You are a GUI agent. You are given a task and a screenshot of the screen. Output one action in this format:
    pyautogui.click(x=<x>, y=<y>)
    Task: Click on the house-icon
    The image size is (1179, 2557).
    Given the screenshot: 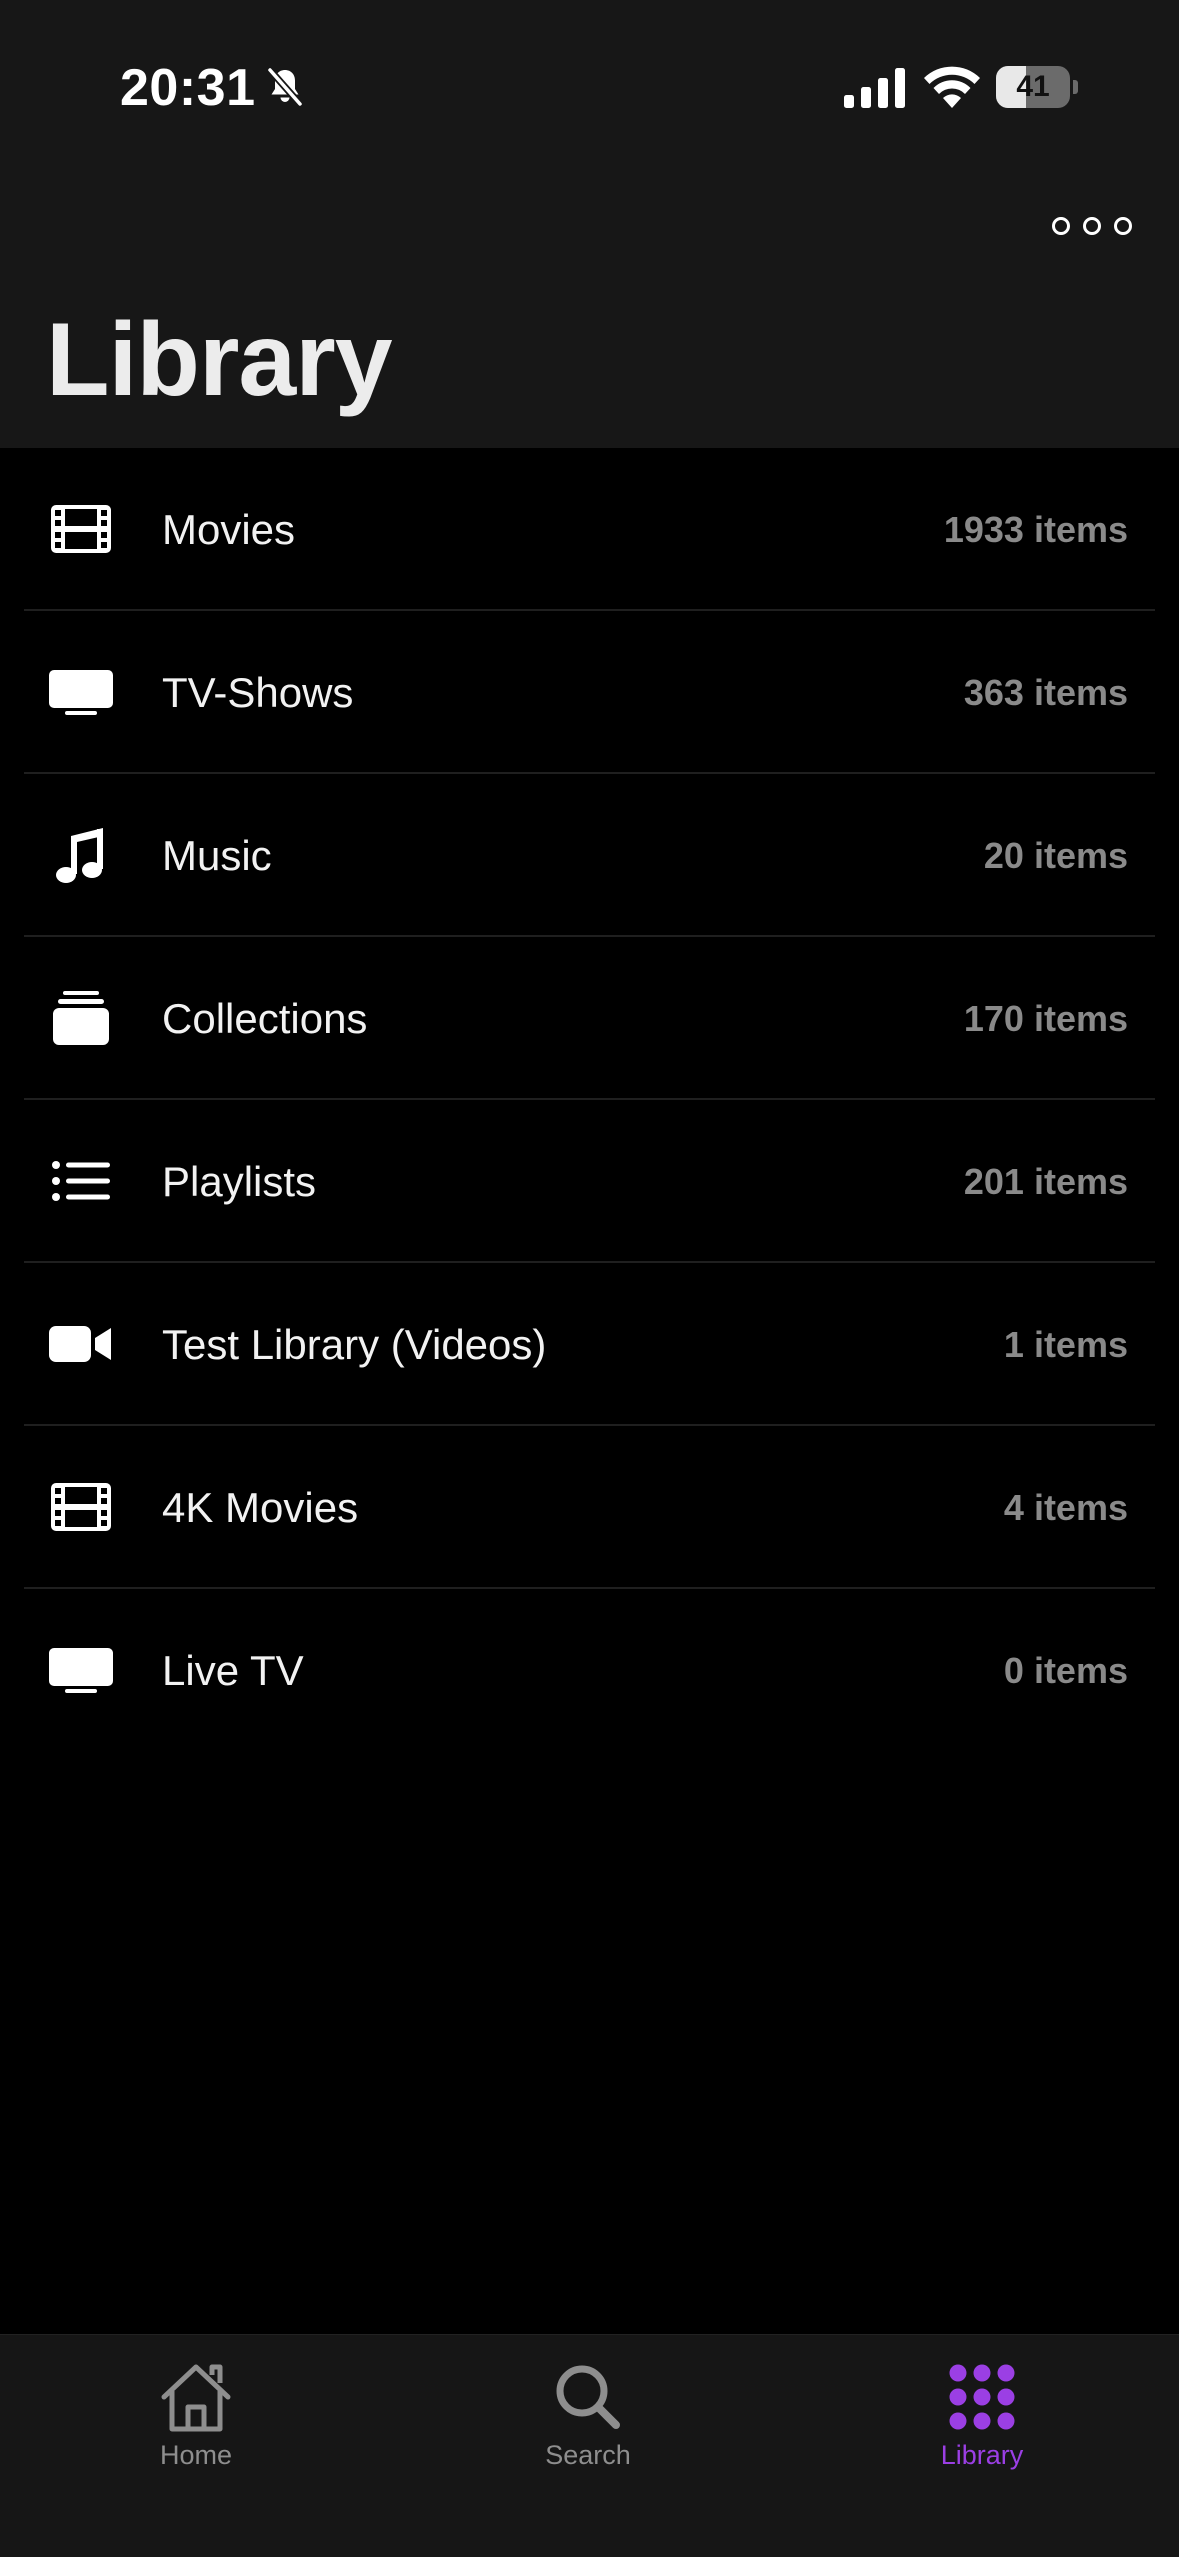 What is the action you would take?
    pyautogui.click(x=196, y=2397)
    